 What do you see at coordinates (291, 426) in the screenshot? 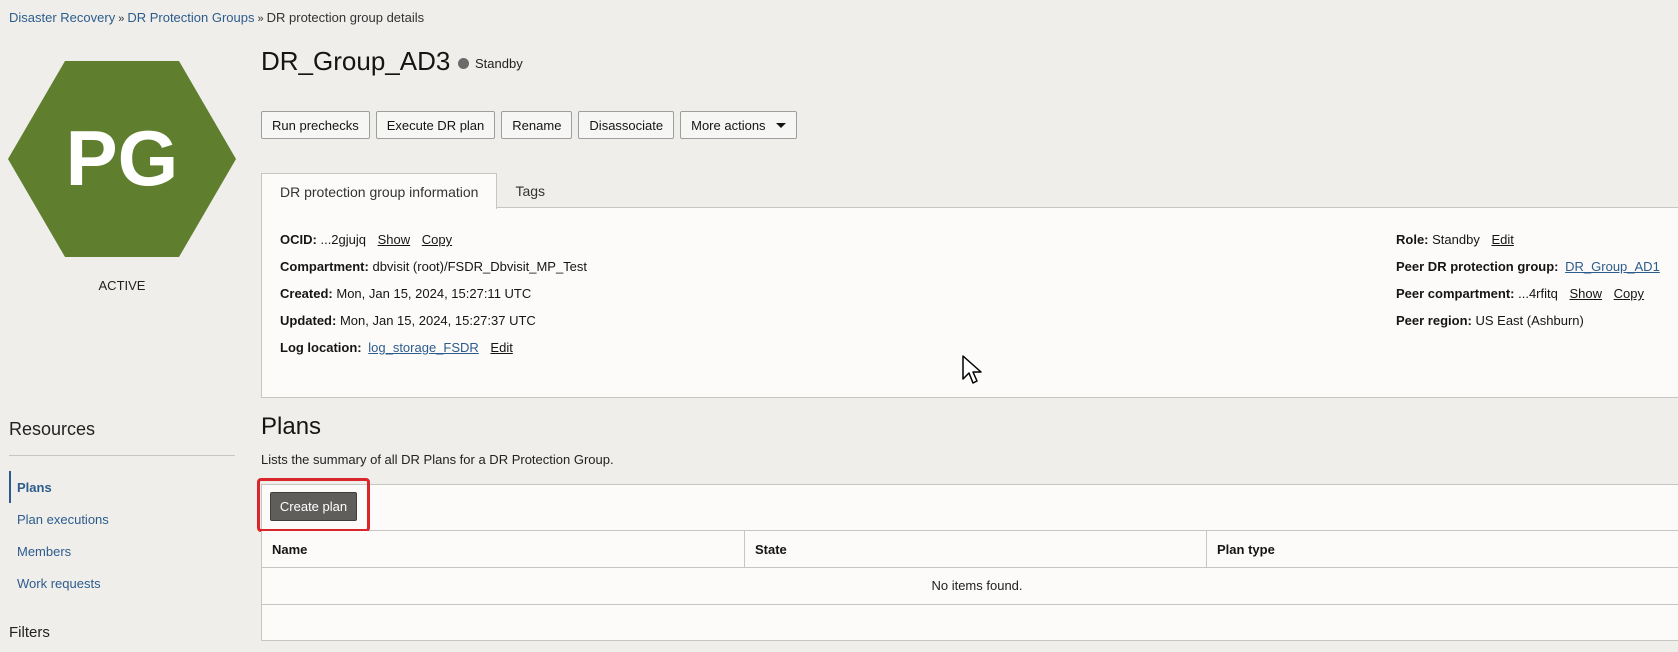
I see `plans-title: Plans` at bounding box center [291, 426].